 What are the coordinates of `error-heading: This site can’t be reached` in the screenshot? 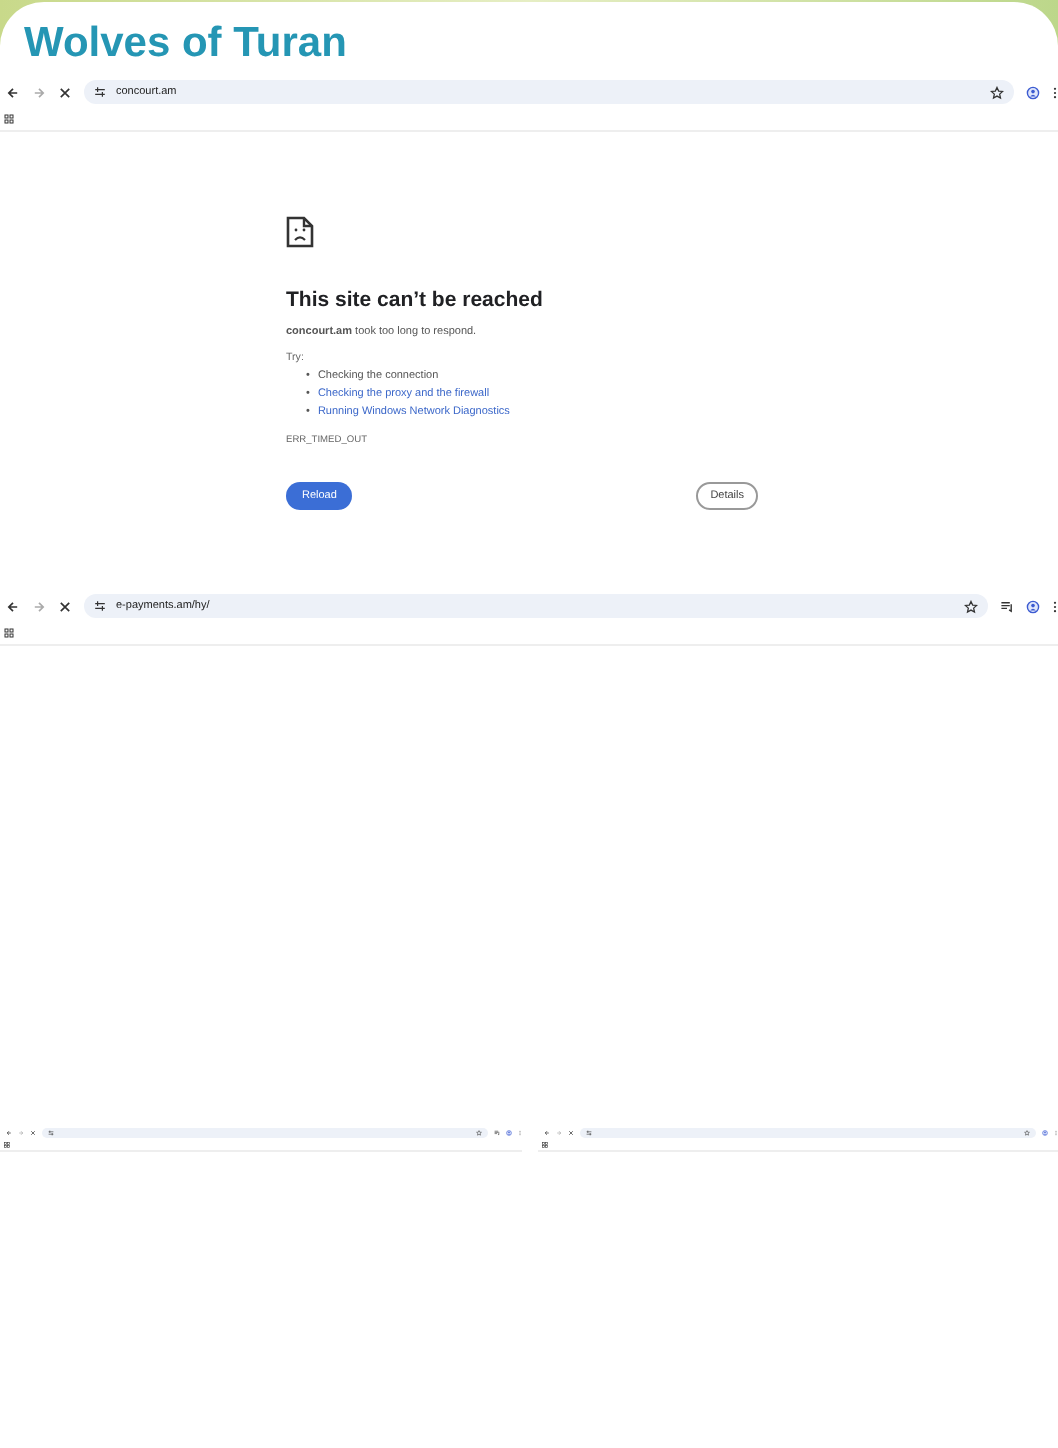 It's located at (415, 300).